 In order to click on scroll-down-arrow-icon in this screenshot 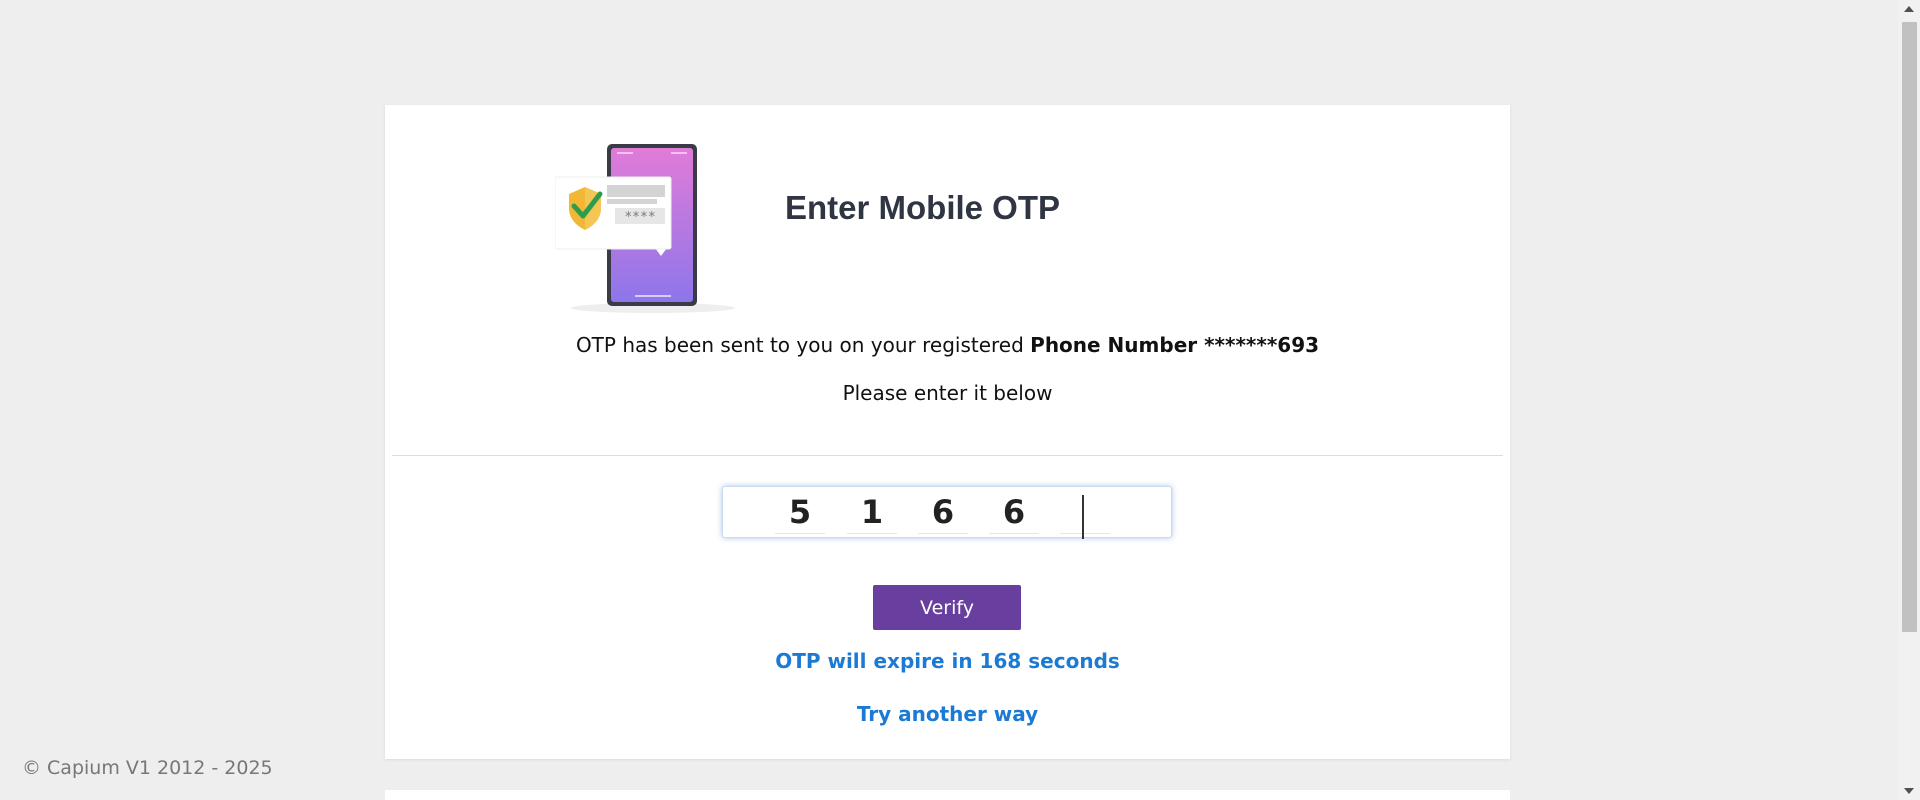, I will do `click(1909, 791)`.